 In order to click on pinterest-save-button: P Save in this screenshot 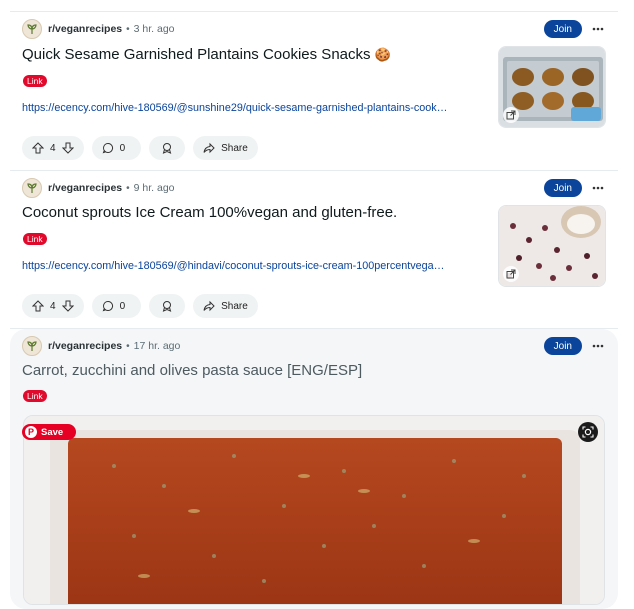, I will do `click(49, 432)`.